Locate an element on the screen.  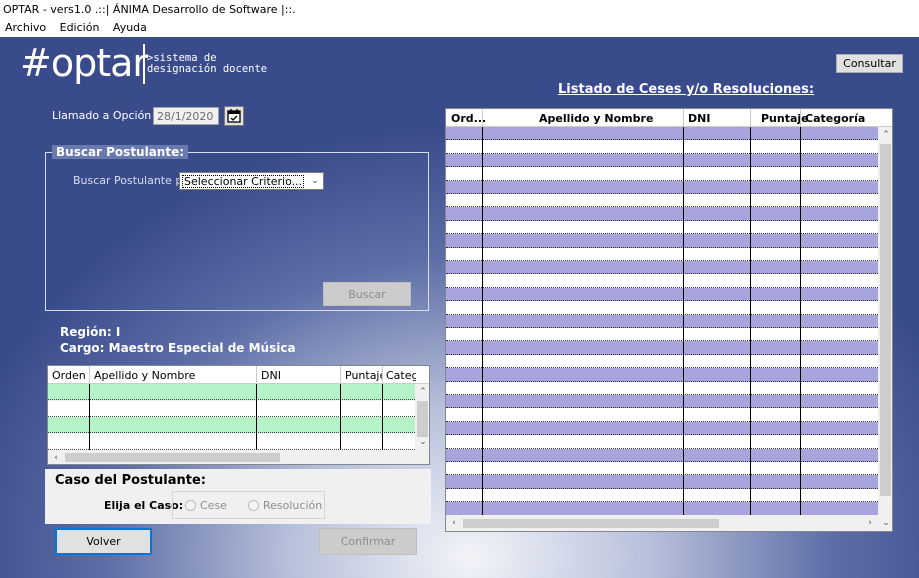
logo-divider is located at coordinates (144, 64).